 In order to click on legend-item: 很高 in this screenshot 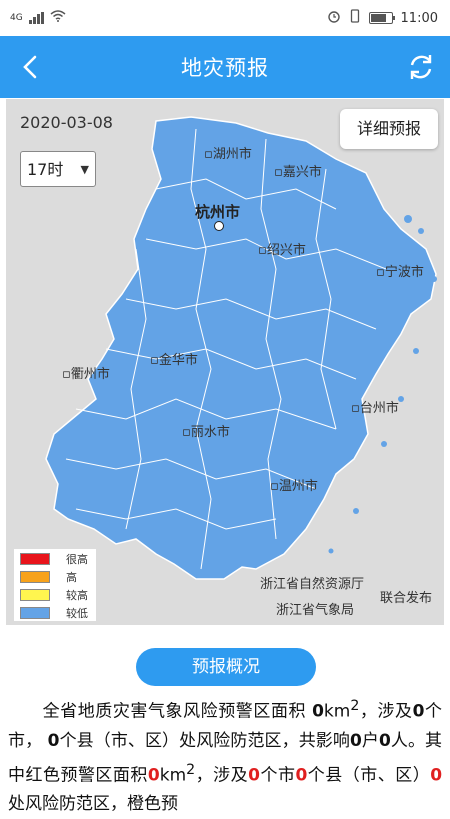, I will do `click(55, 559)`.